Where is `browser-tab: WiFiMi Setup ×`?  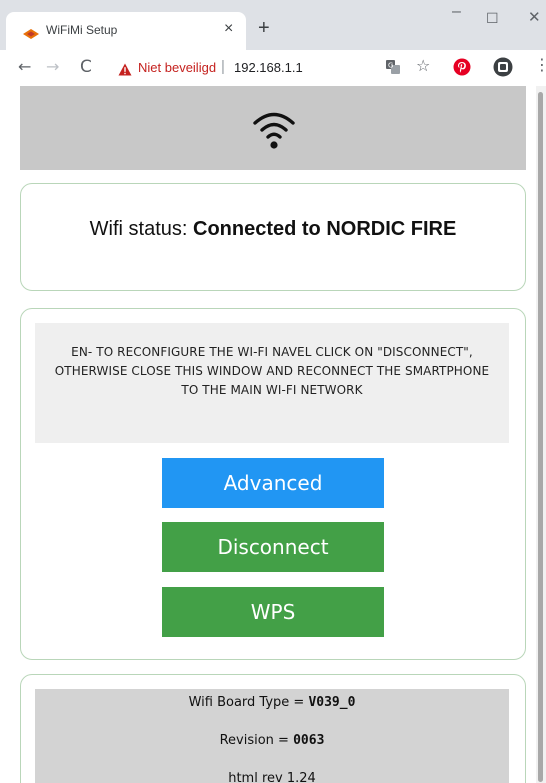 browser-tab: WiFiMi Setup × is located at coordinates (126, 31).